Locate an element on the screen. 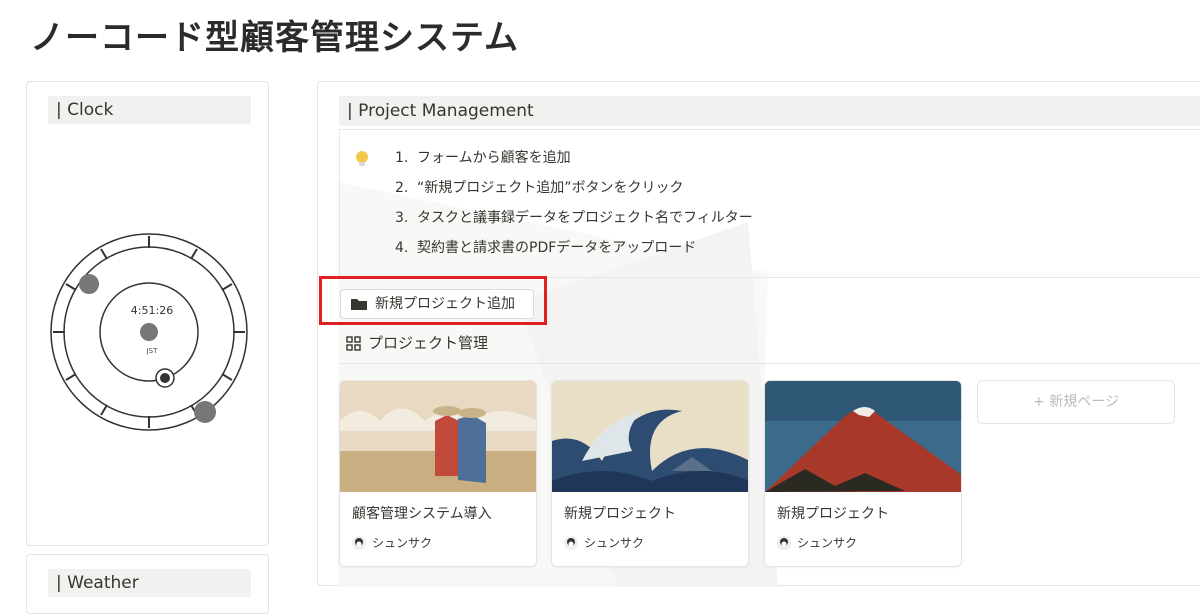 This screenshot has height=614, width=1200. gallery-card: 顧客管理システム導入 シュンサク is located at coordinates (438, 473).